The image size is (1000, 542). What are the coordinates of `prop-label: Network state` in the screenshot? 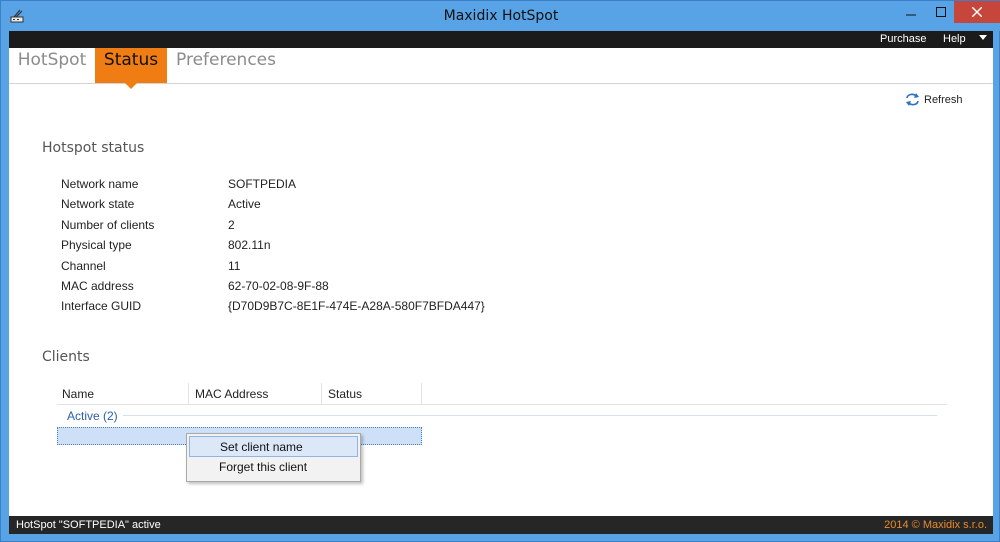 It's located at (98, 204).